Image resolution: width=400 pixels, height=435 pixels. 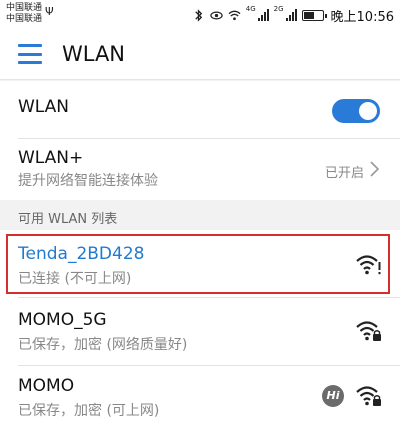 What do you see at coordinates (89, 411) in the screenshot?
I see `network-status: 已保存，加密 (可上网)` at bounding box center [89, 411].